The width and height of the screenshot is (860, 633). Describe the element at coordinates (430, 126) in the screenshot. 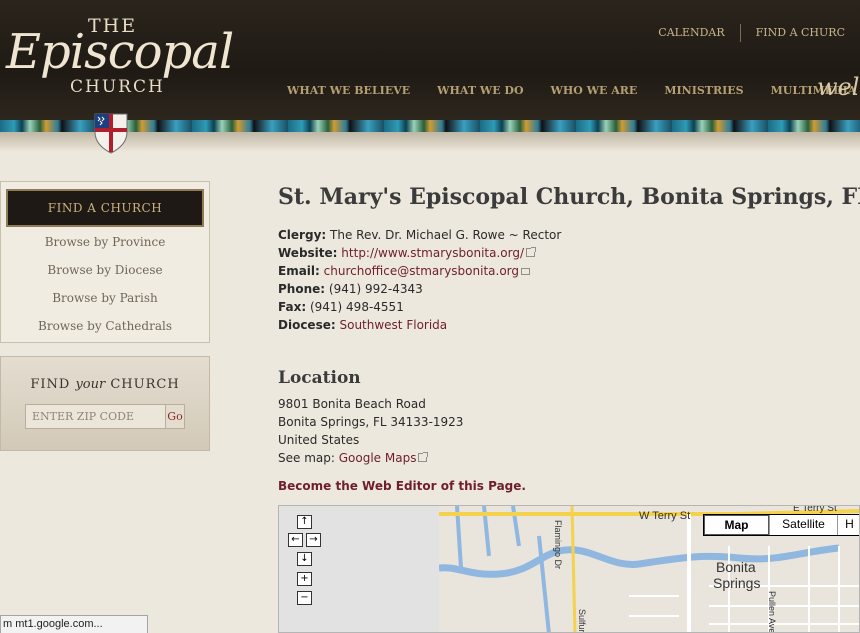

I see `stained-glass-strip` at that location.